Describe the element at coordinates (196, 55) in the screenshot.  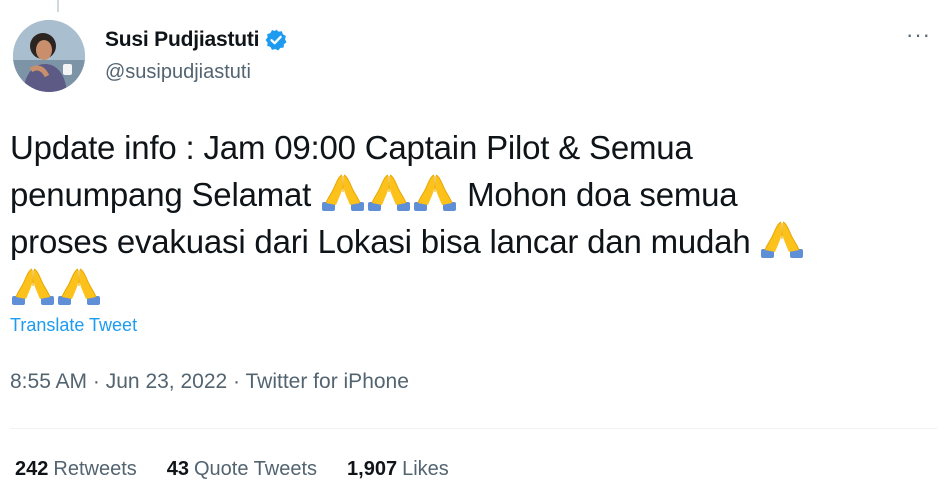
I see `author-block: Susi Pudjiastuti @susipudjiastuti` at that location.